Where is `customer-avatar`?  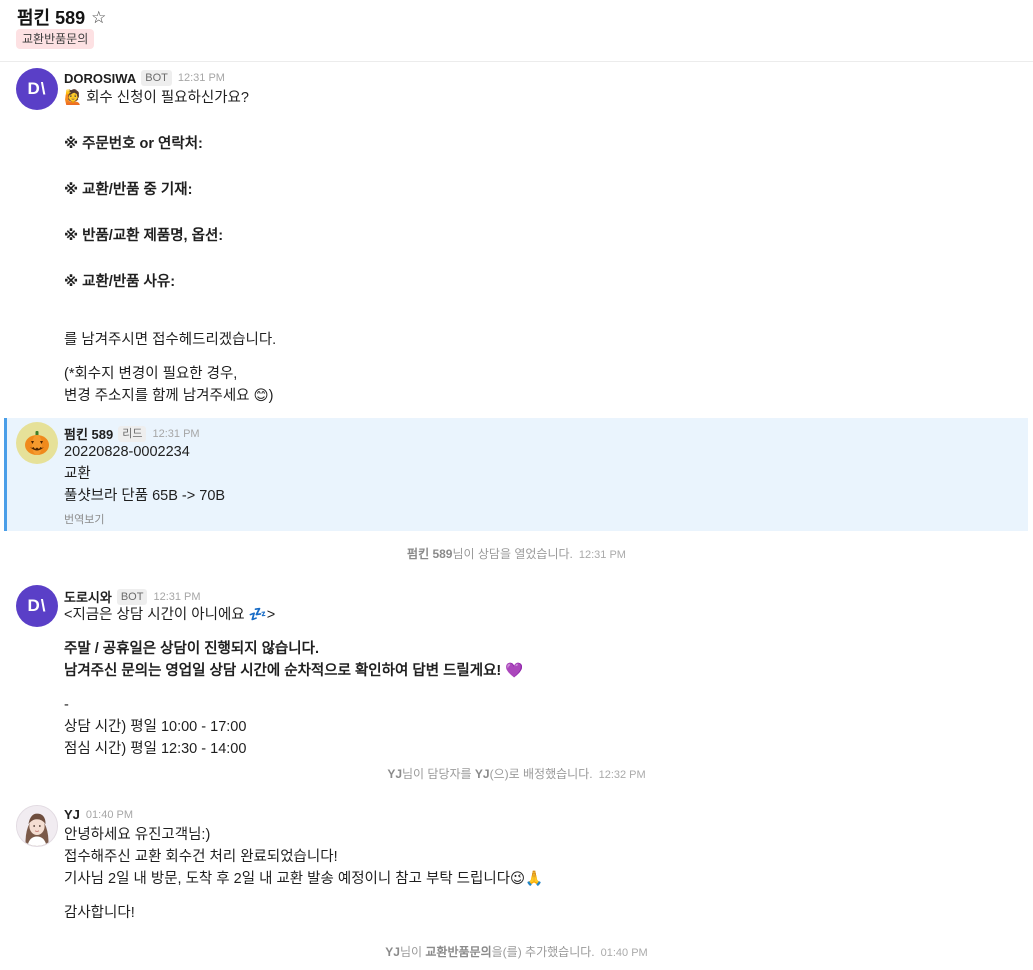 customer-avatar is located at coordinates (37, 443).